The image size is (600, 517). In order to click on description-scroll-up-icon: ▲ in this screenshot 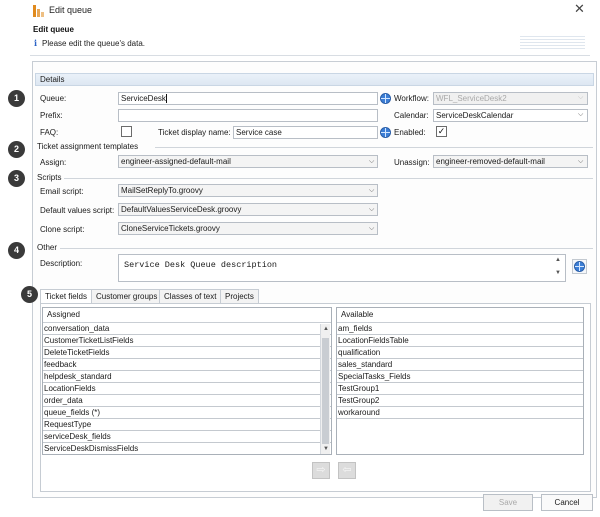, I will do `click(558, 260)`.